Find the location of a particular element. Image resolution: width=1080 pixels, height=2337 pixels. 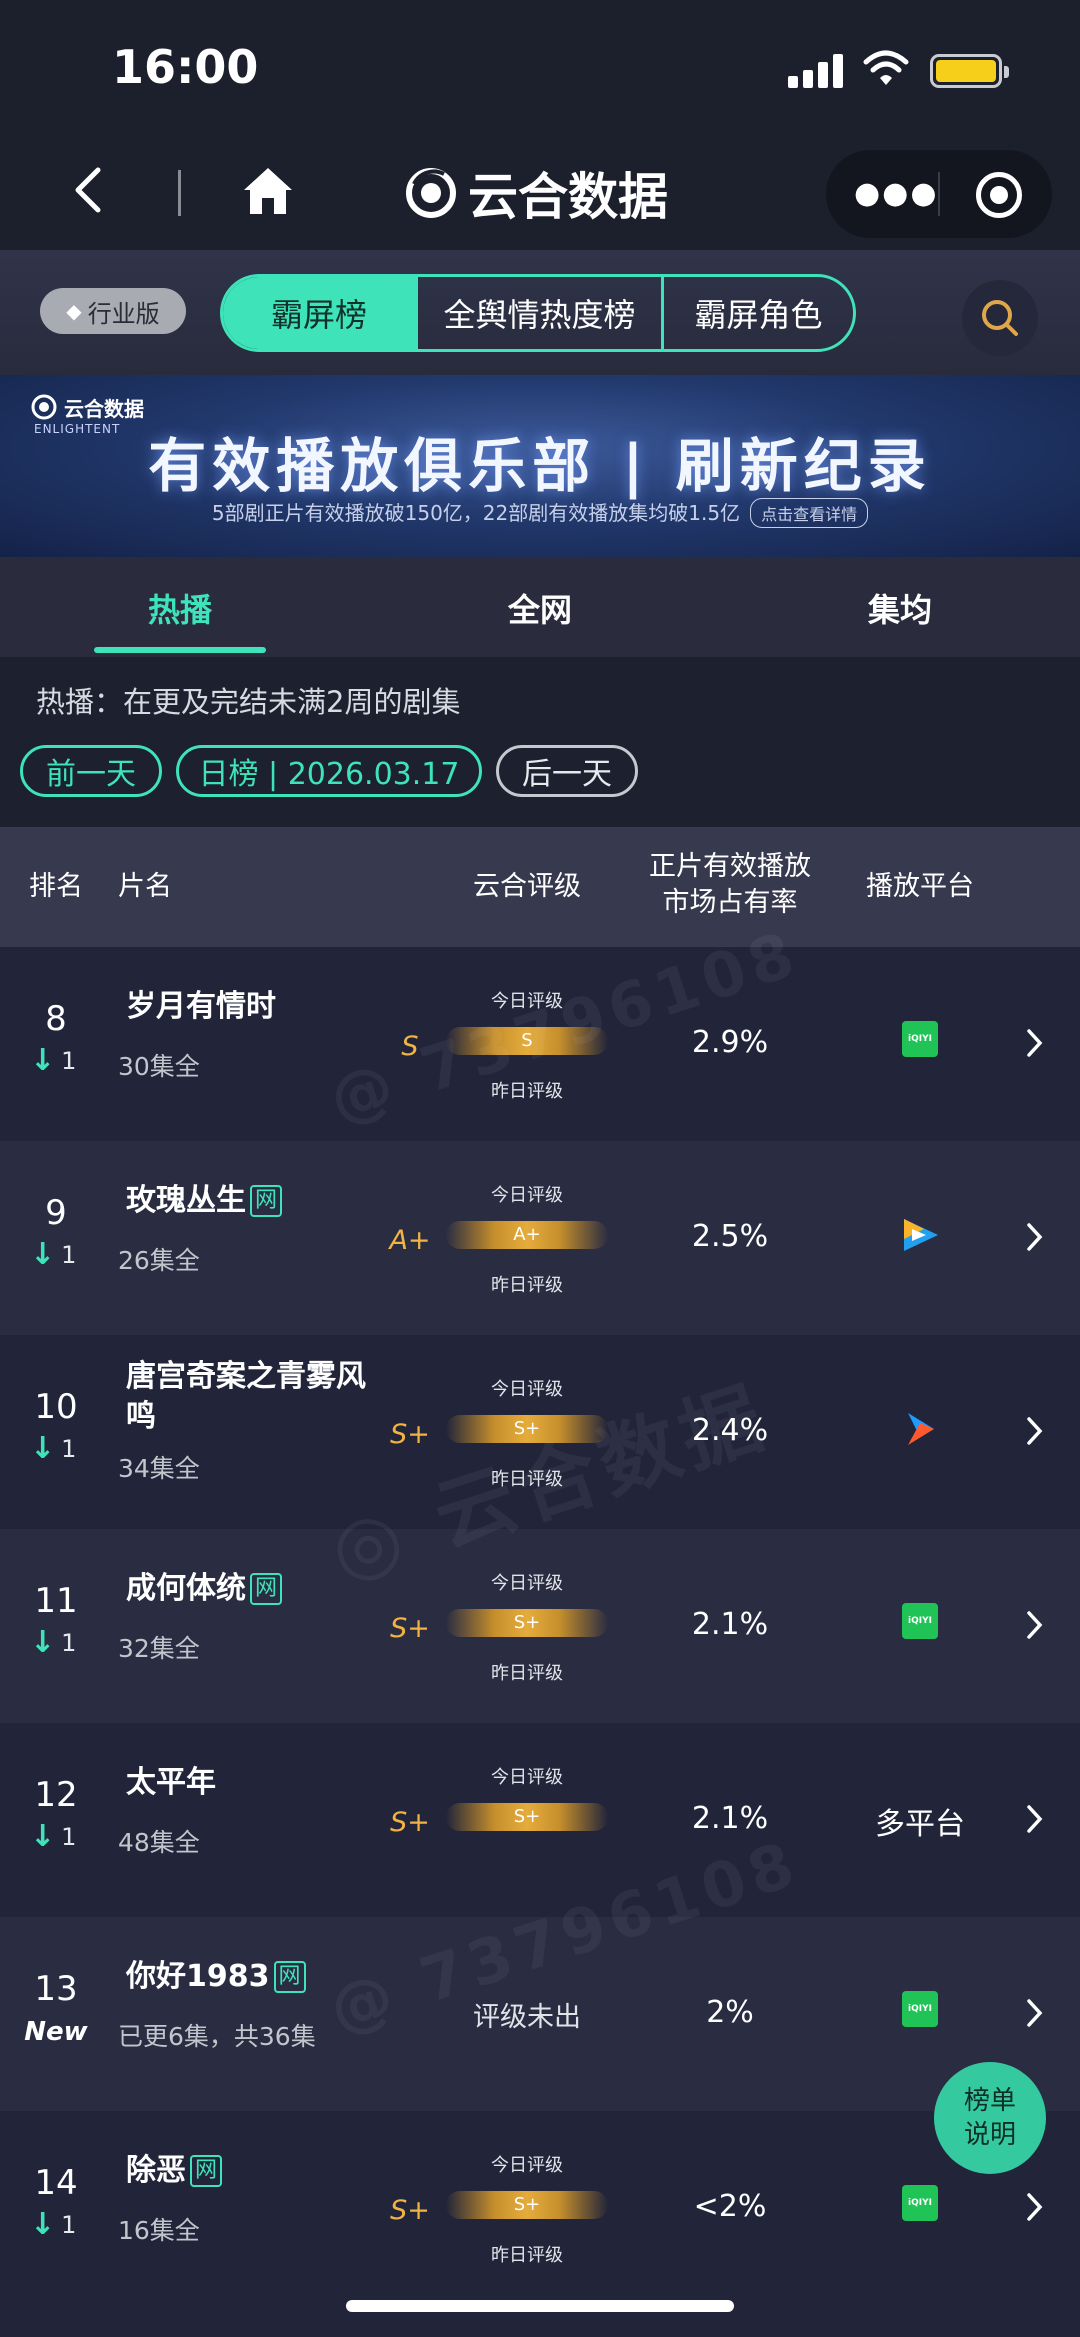

search-button is located at coordinates (1000, 318).